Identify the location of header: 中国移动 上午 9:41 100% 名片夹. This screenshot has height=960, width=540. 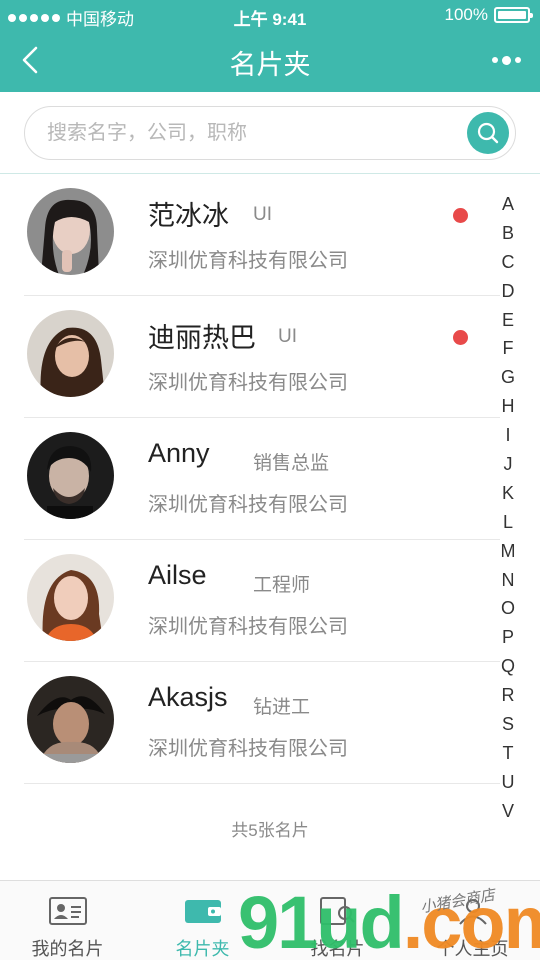
(270, 46).